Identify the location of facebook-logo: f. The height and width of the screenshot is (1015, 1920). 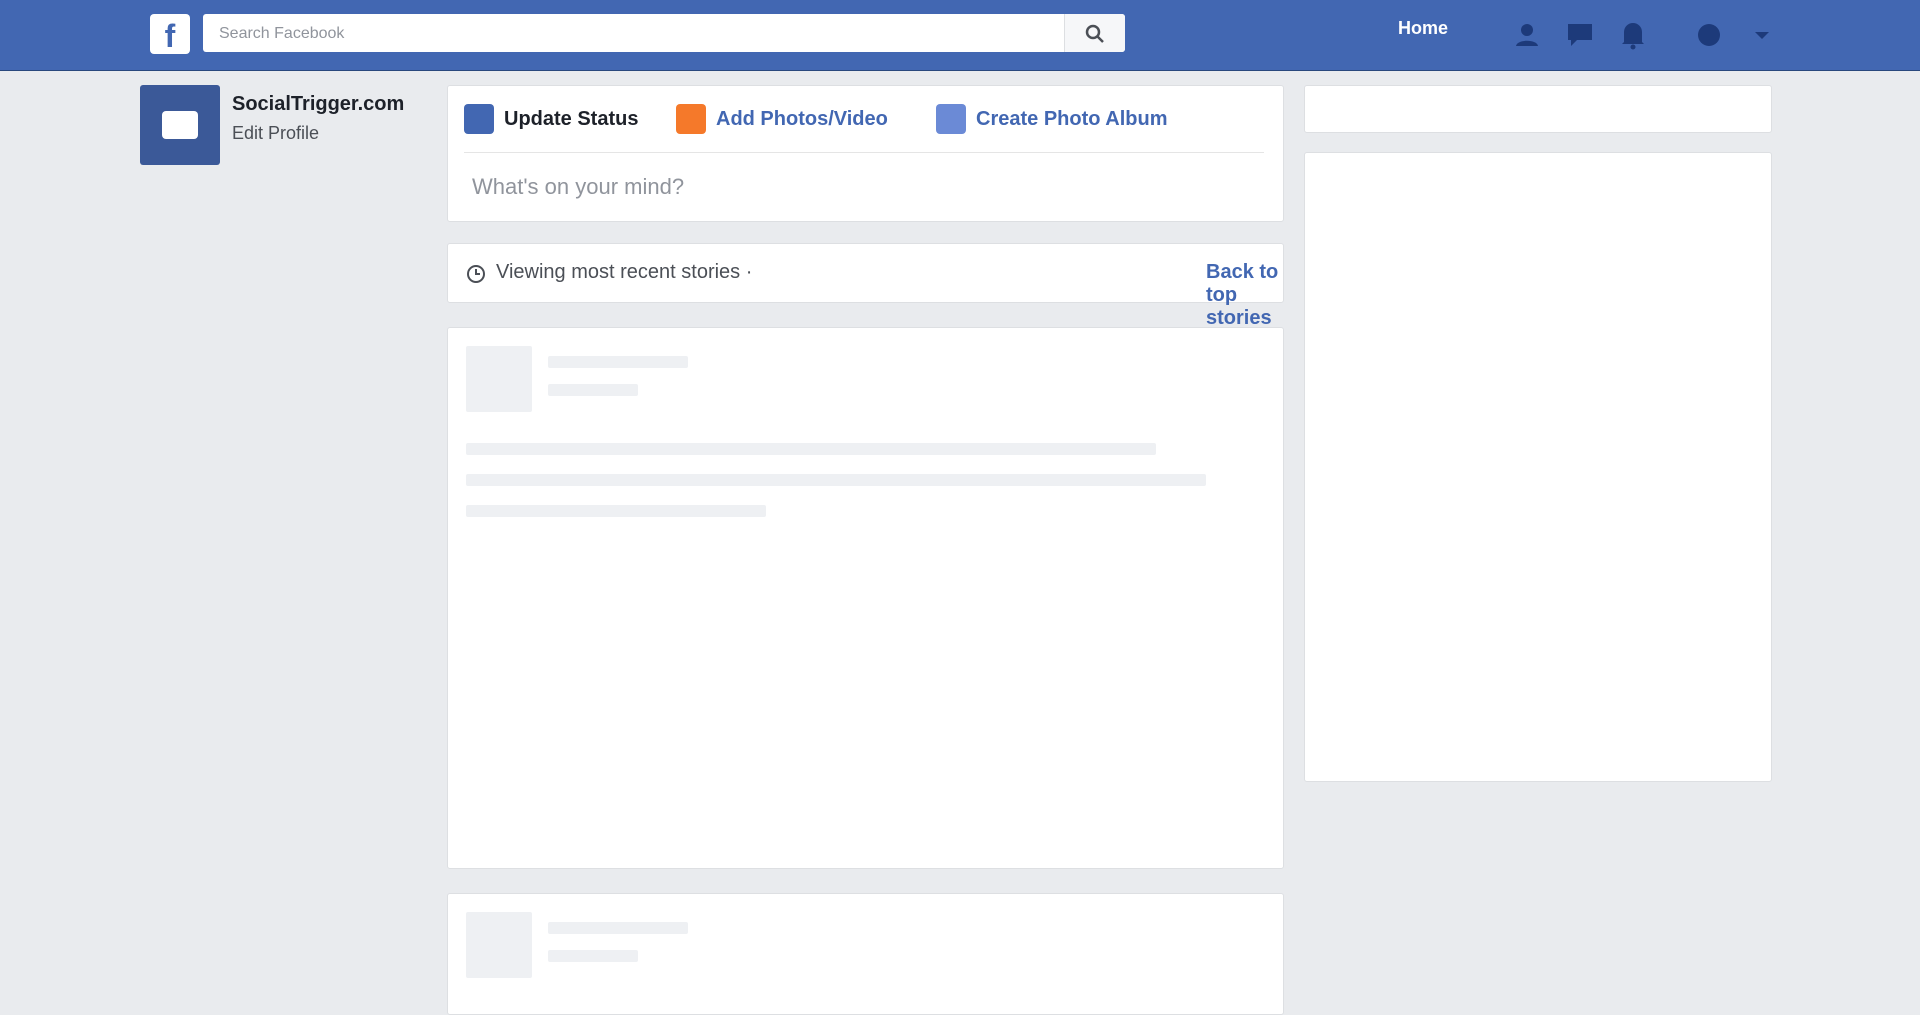
(170, 34).